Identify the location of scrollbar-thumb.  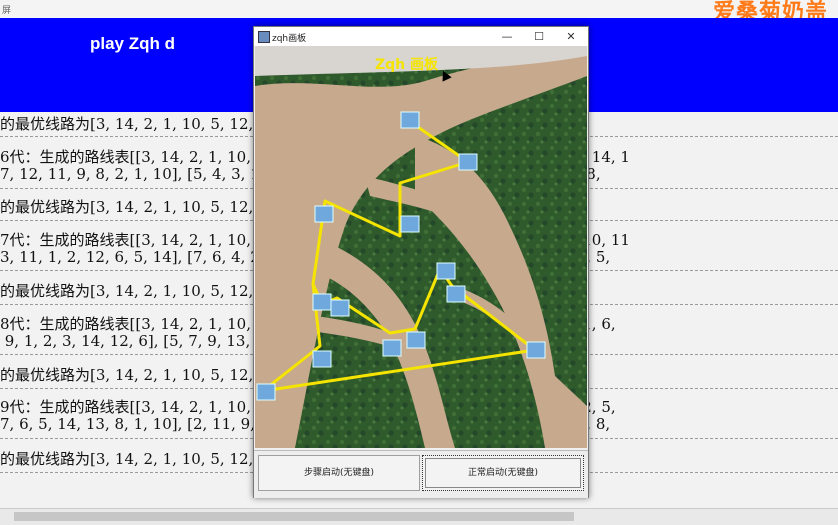
(294, 516).